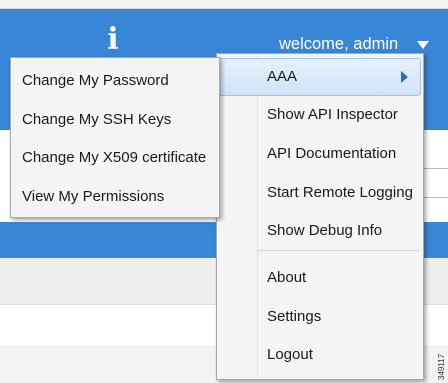  What do you see at coordinates (113, 40) in the screenshot?
I see `info-icon: i` at bounding box center [113, 40].